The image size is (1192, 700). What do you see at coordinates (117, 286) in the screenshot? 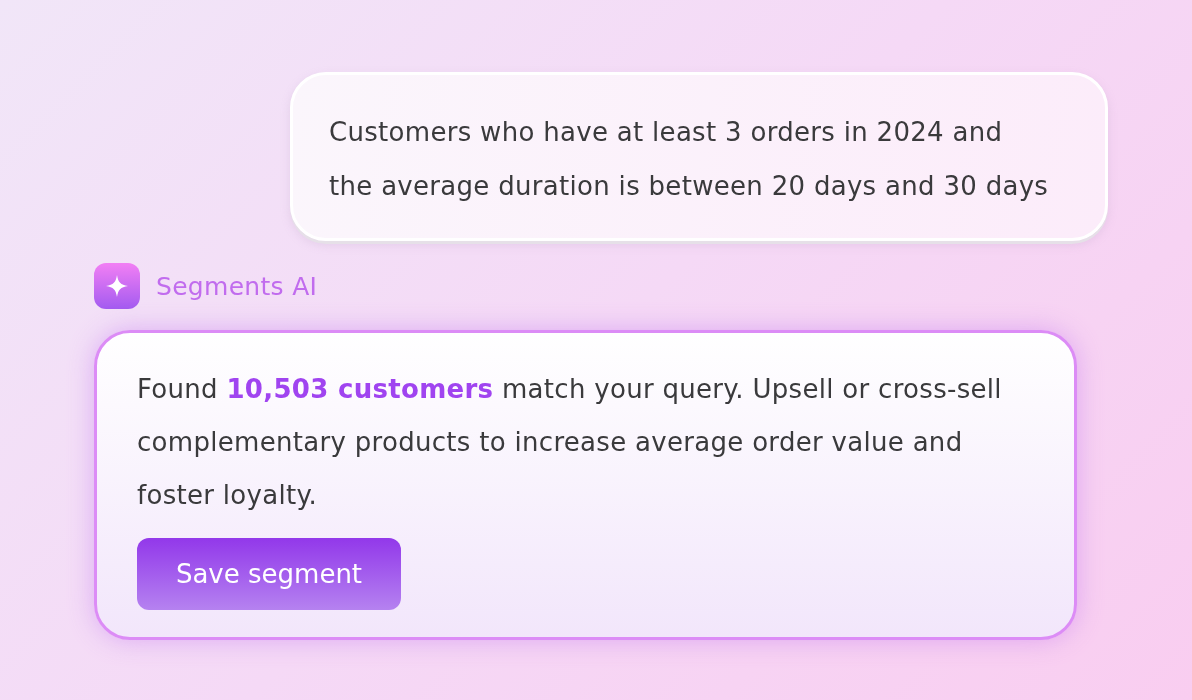
I see `sparkle-icon` at bounding box center [117, 286].